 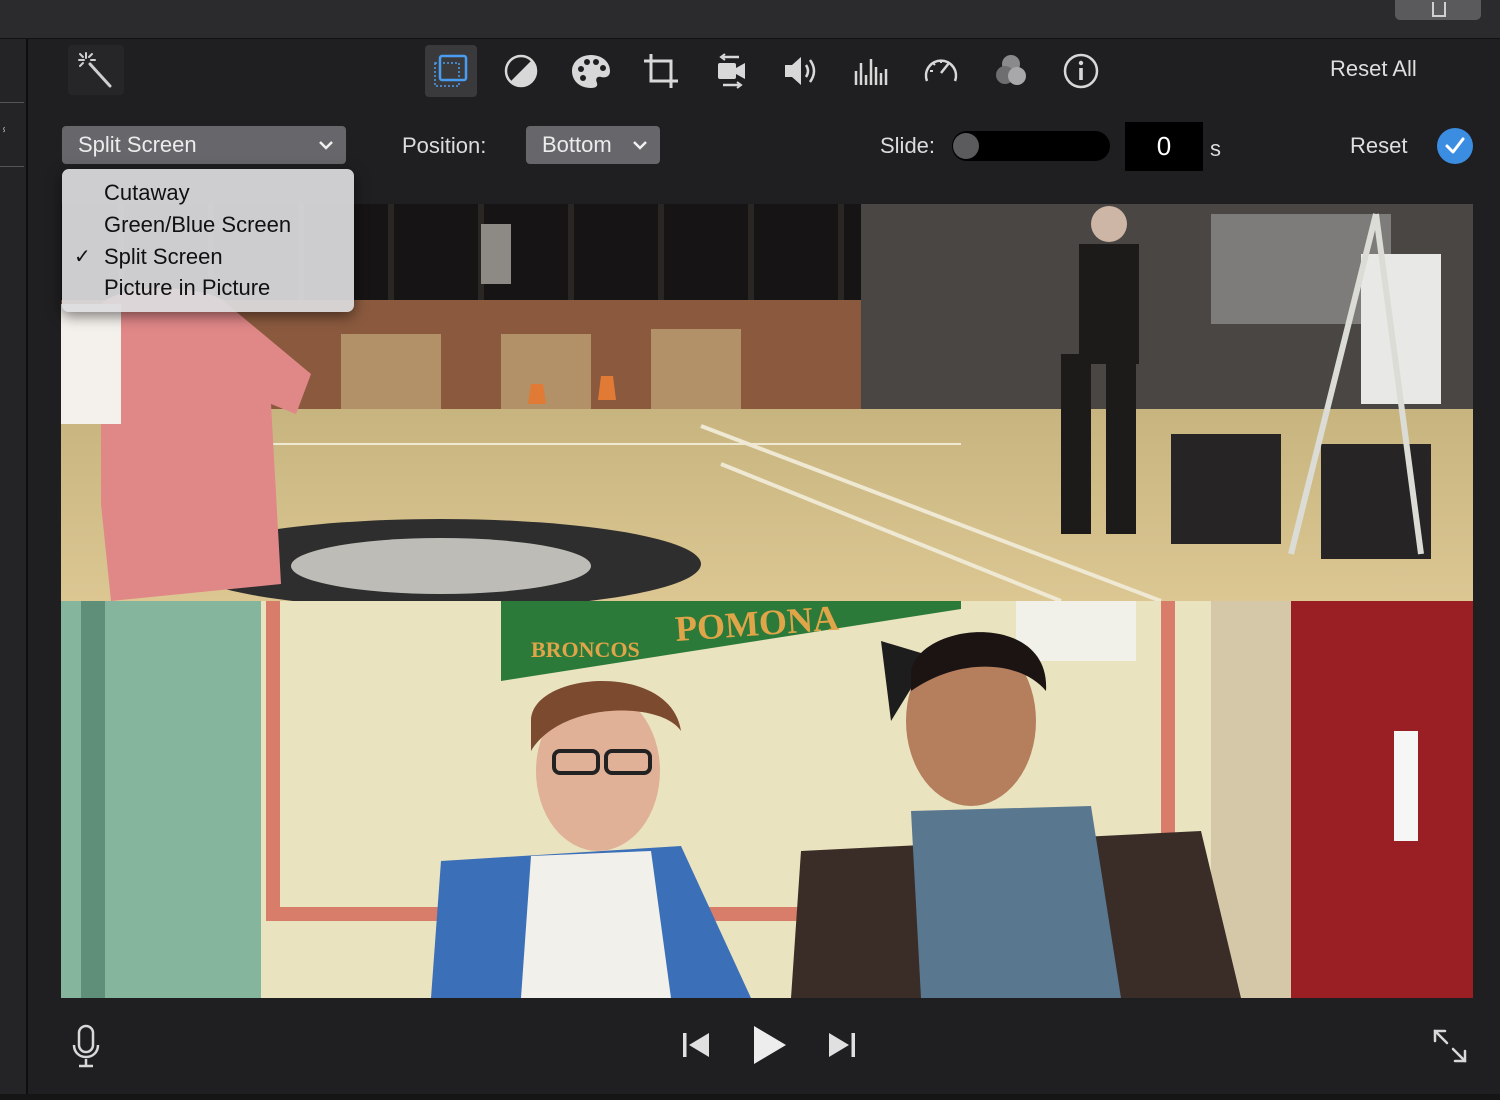 I want to click on video-overlay-settings-button, so click(x=451, y=71).